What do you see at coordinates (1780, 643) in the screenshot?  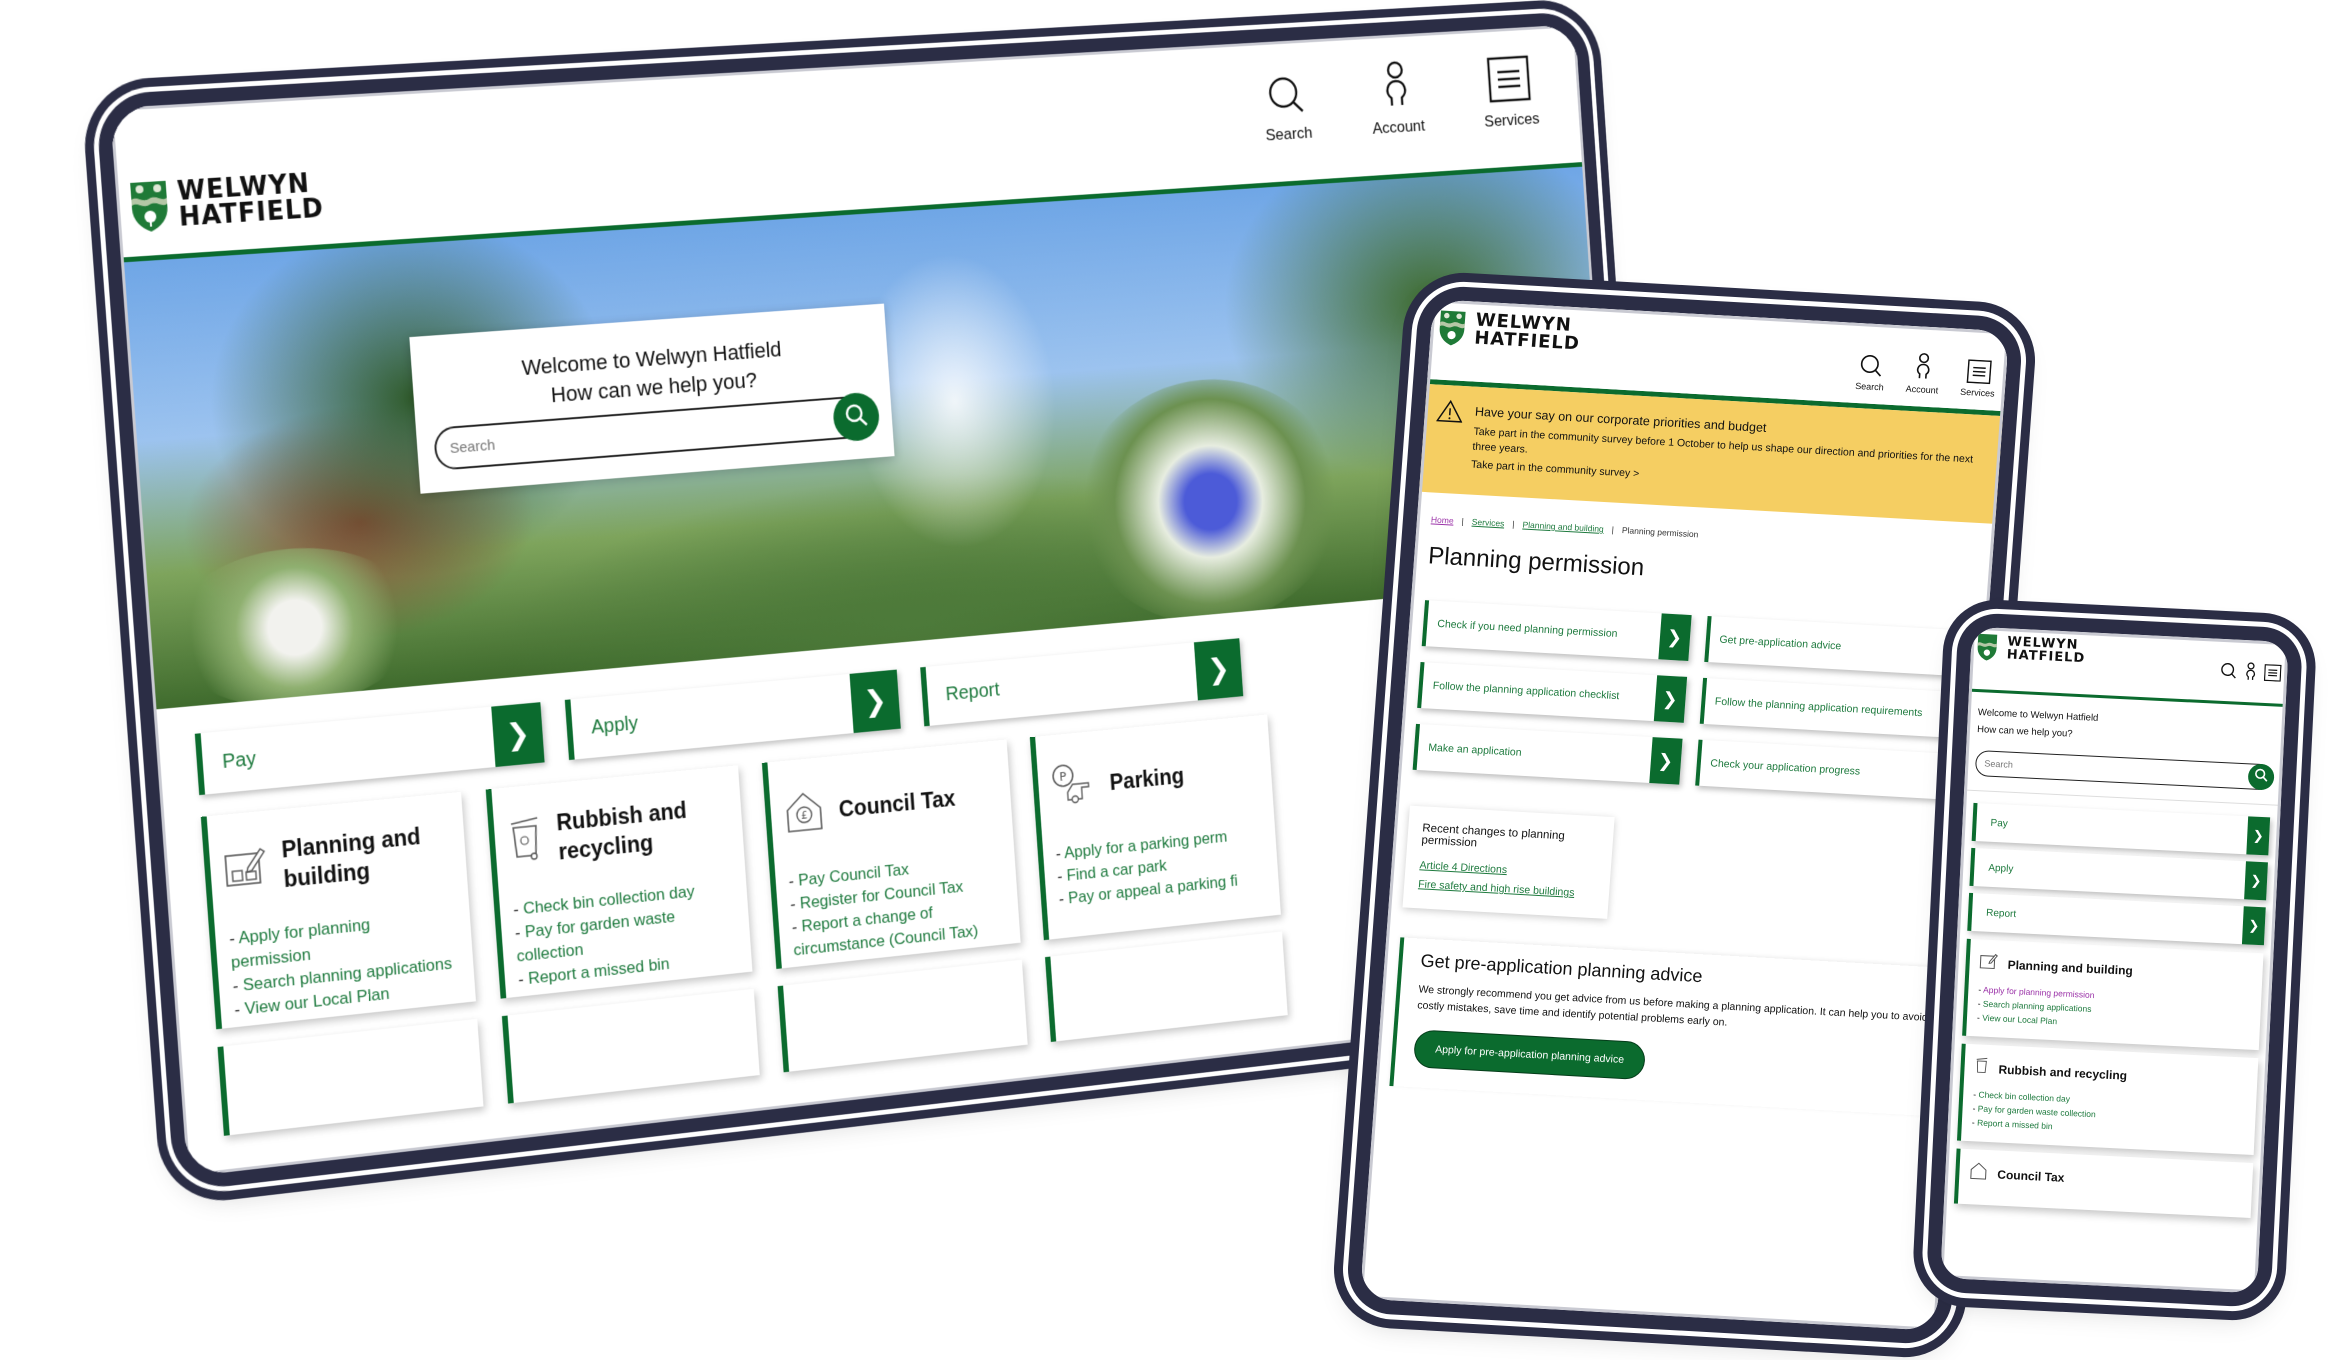 I see `link-label: Get pre-application advice` at bounding box center [1780, 643].